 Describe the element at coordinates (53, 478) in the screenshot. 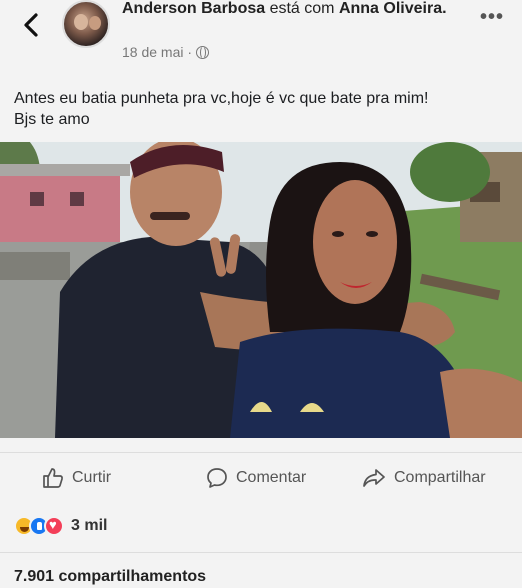

I see `thumbs-up-icon` at that location.